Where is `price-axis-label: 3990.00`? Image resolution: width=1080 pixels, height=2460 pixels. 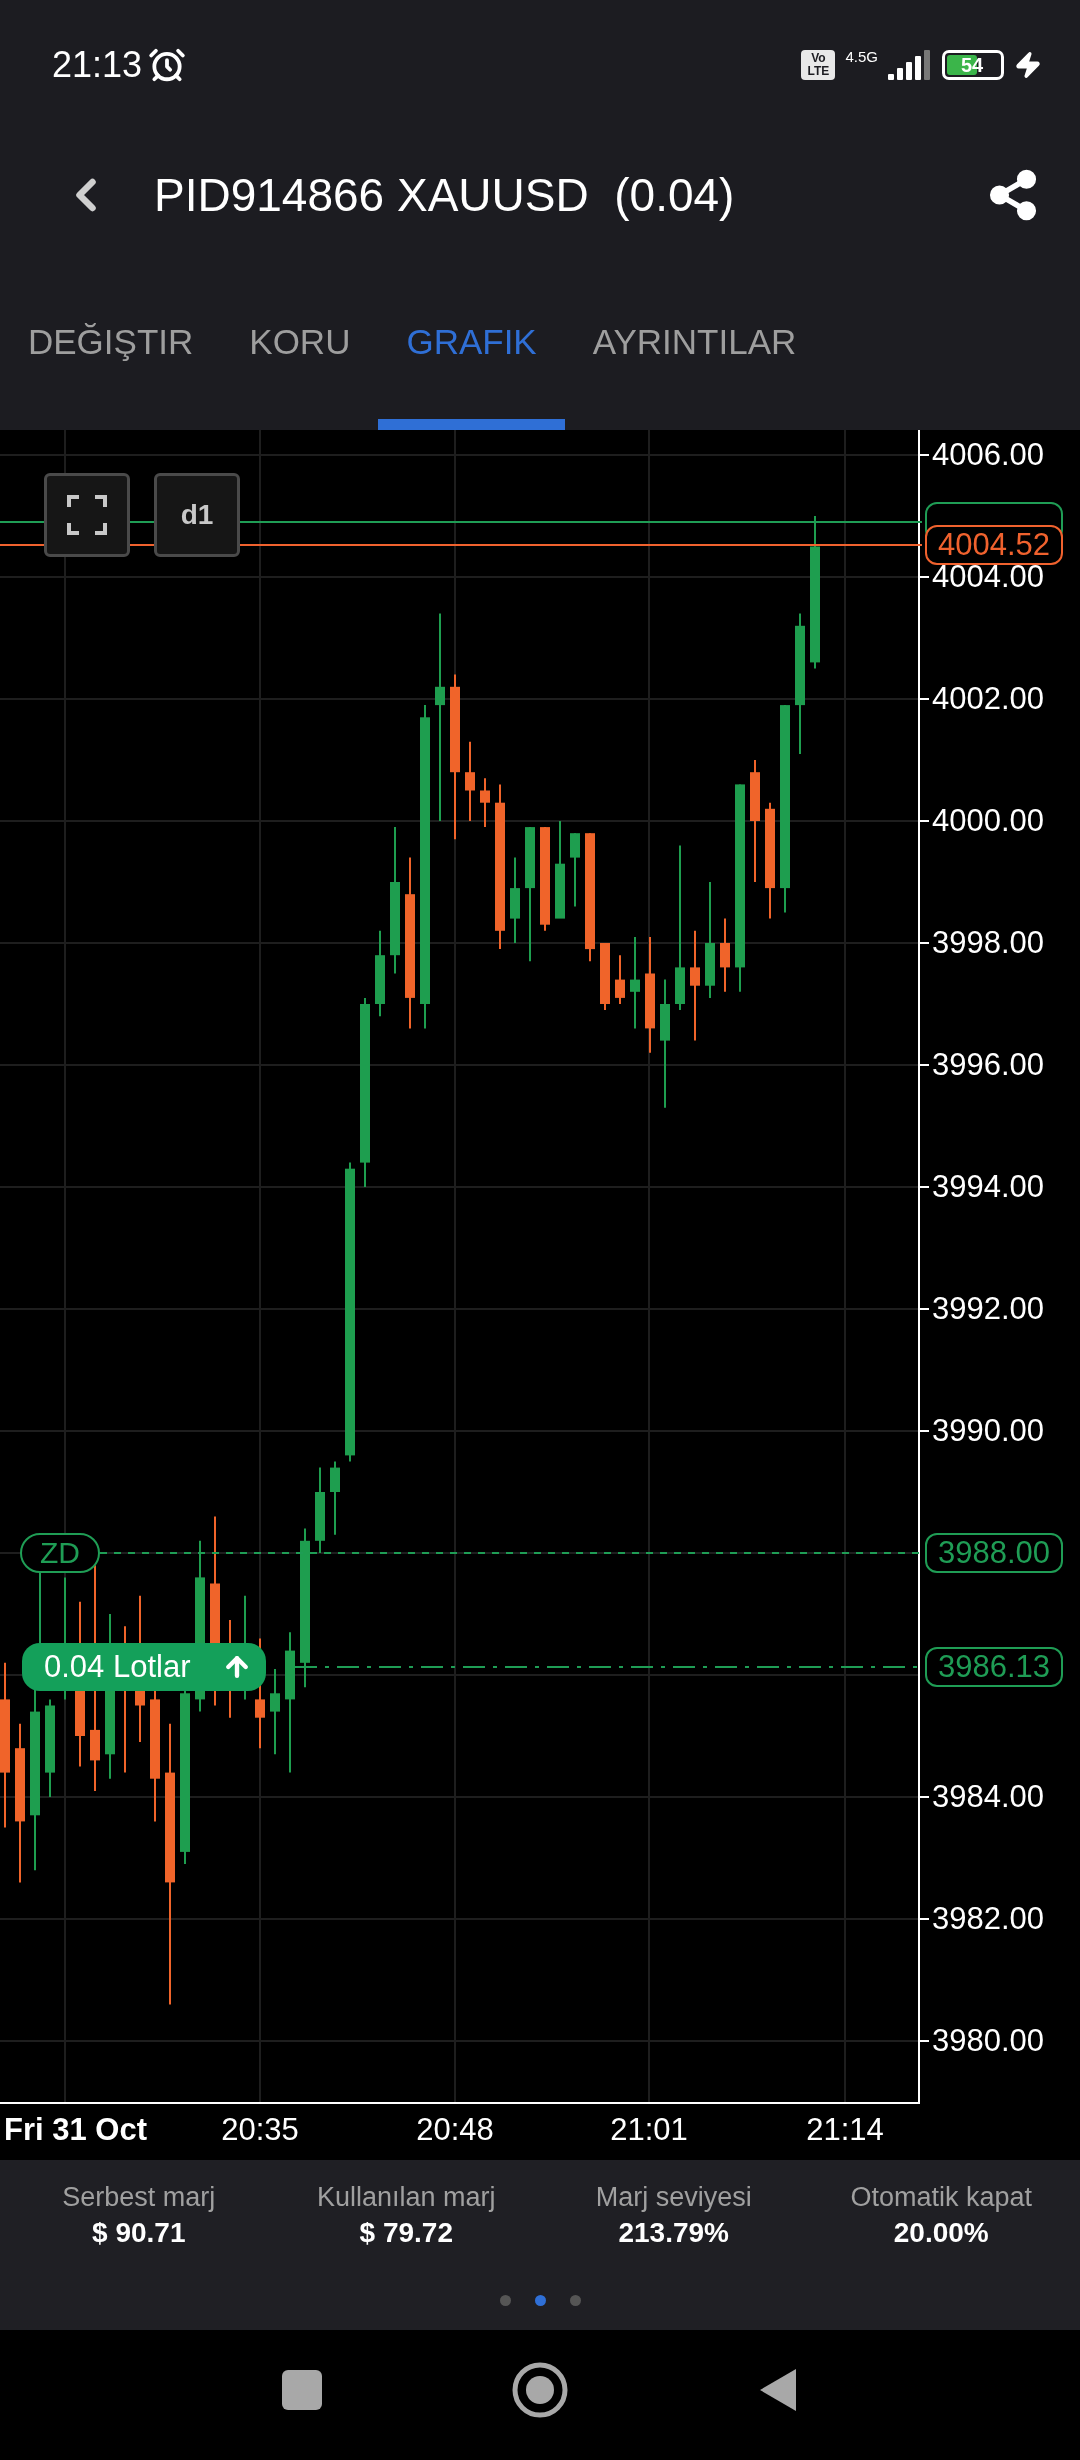 price-axis-label: 3990.00 is located at coordinates (988, 1431).